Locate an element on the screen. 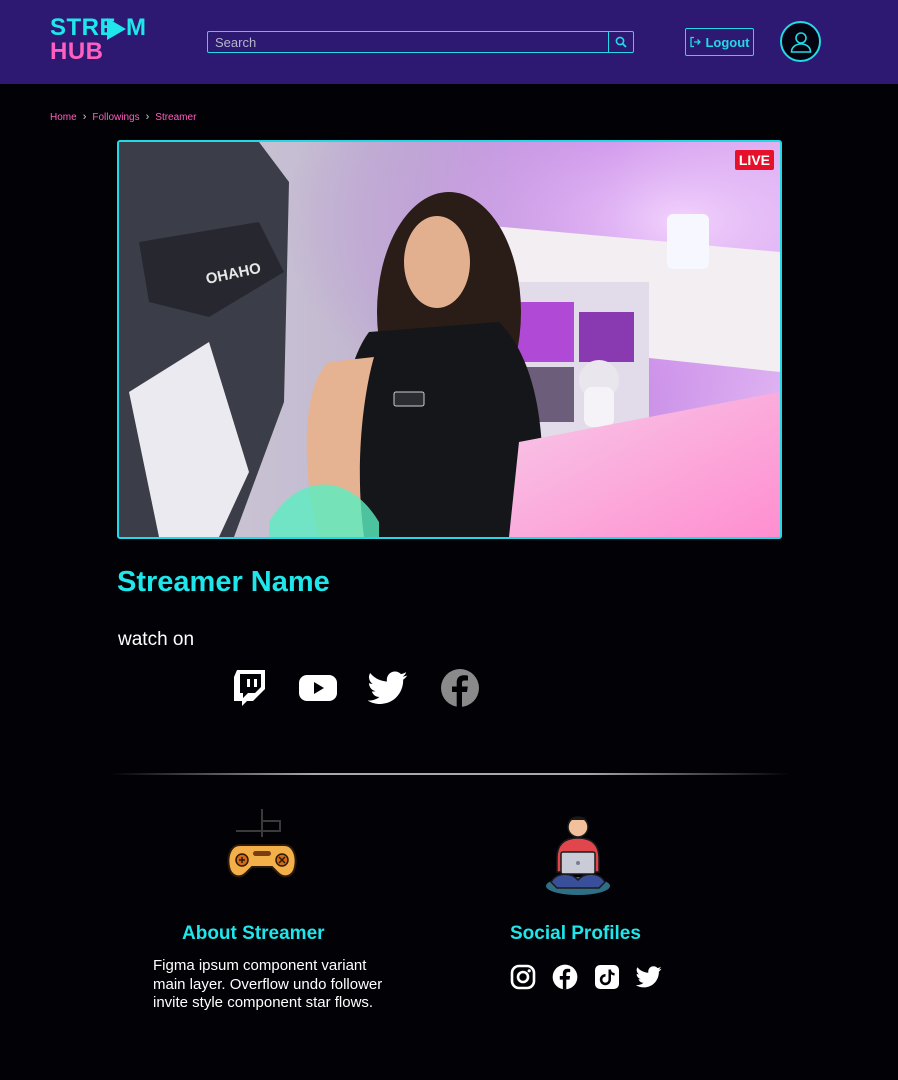  twitch-link is located at coordinates (250, 688).